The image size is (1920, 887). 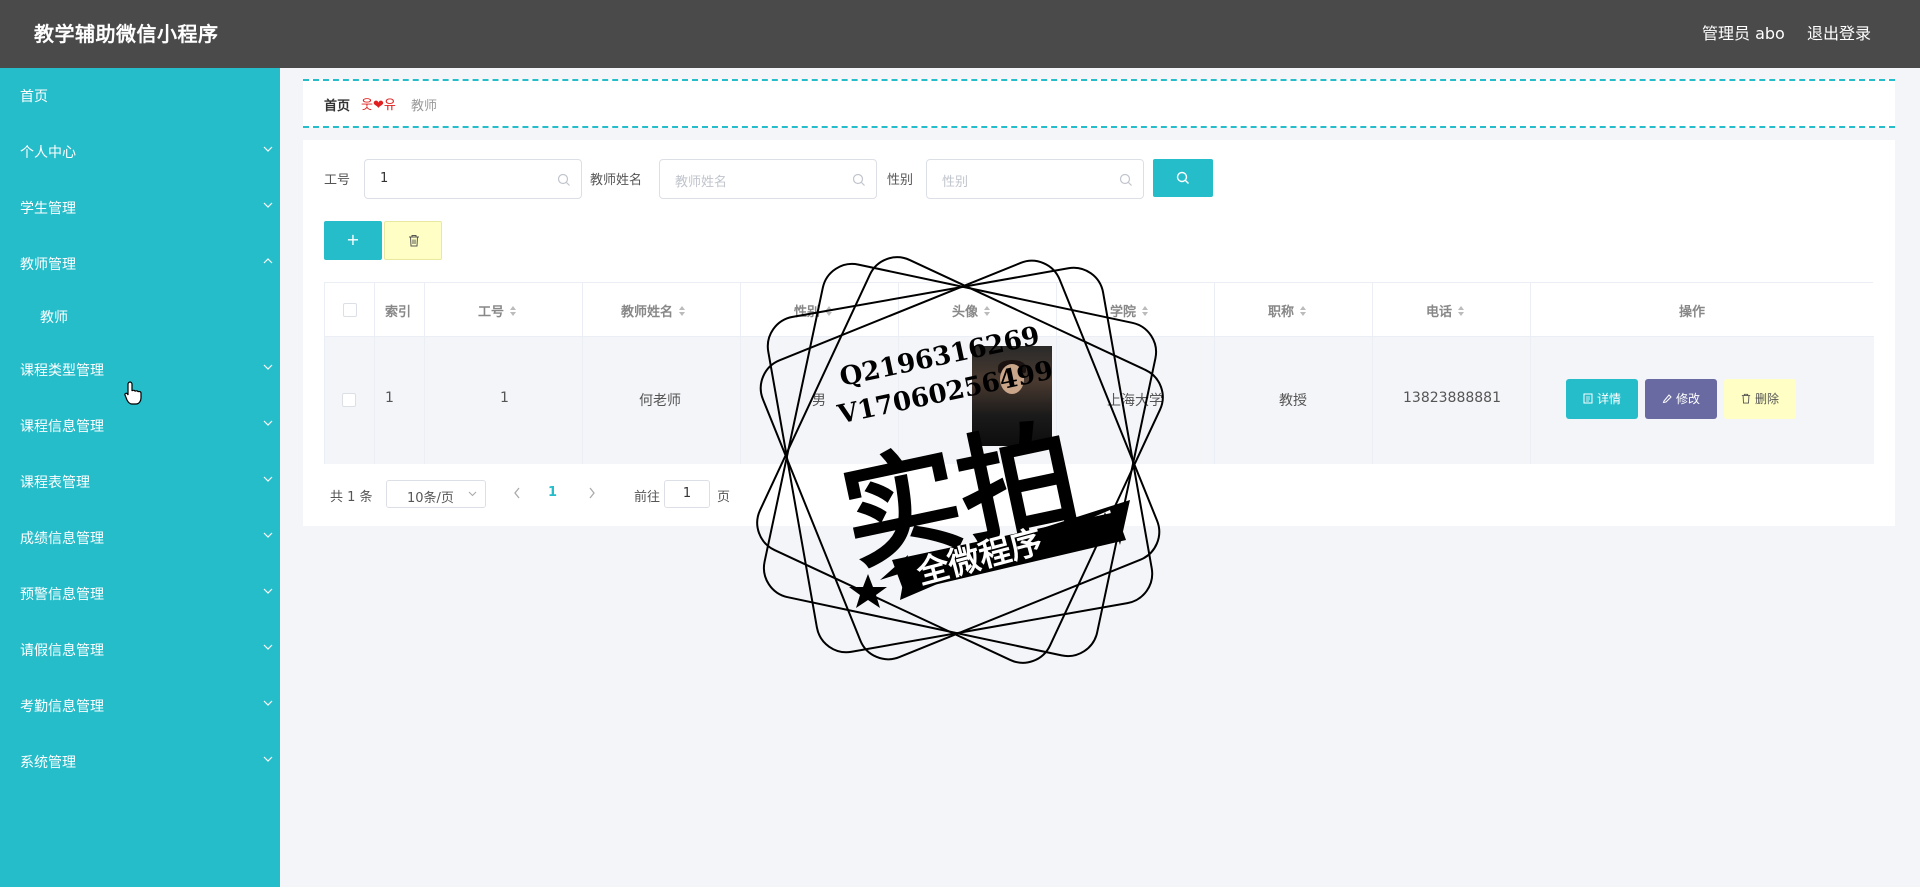 I want to click on sidebar-item-teacher-mgmt: 教师管理, so click(x=140, y=264).